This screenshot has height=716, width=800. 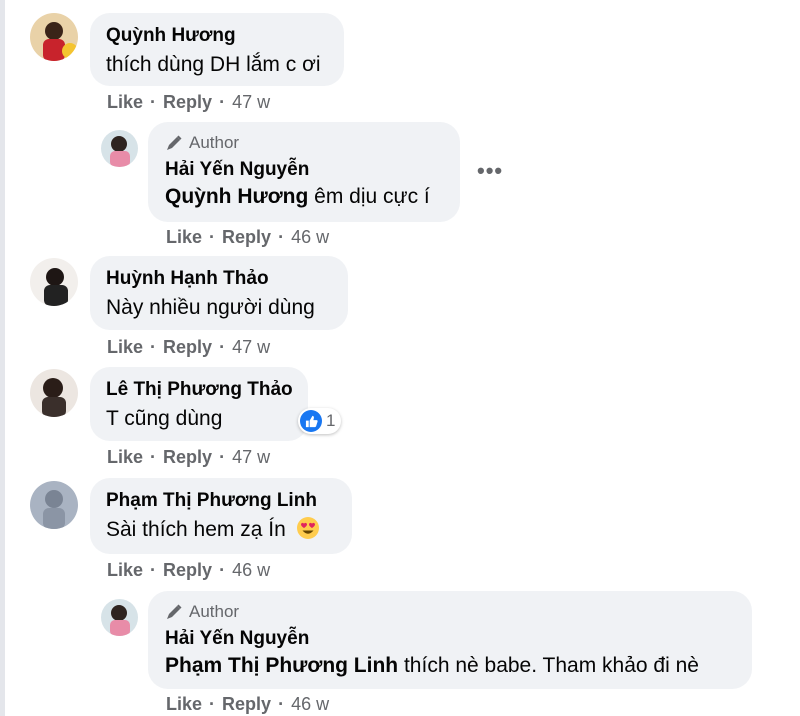 I want to click on comment-text: Quỳnh Hương êm dịu cực í, so click(x=304, y=197).